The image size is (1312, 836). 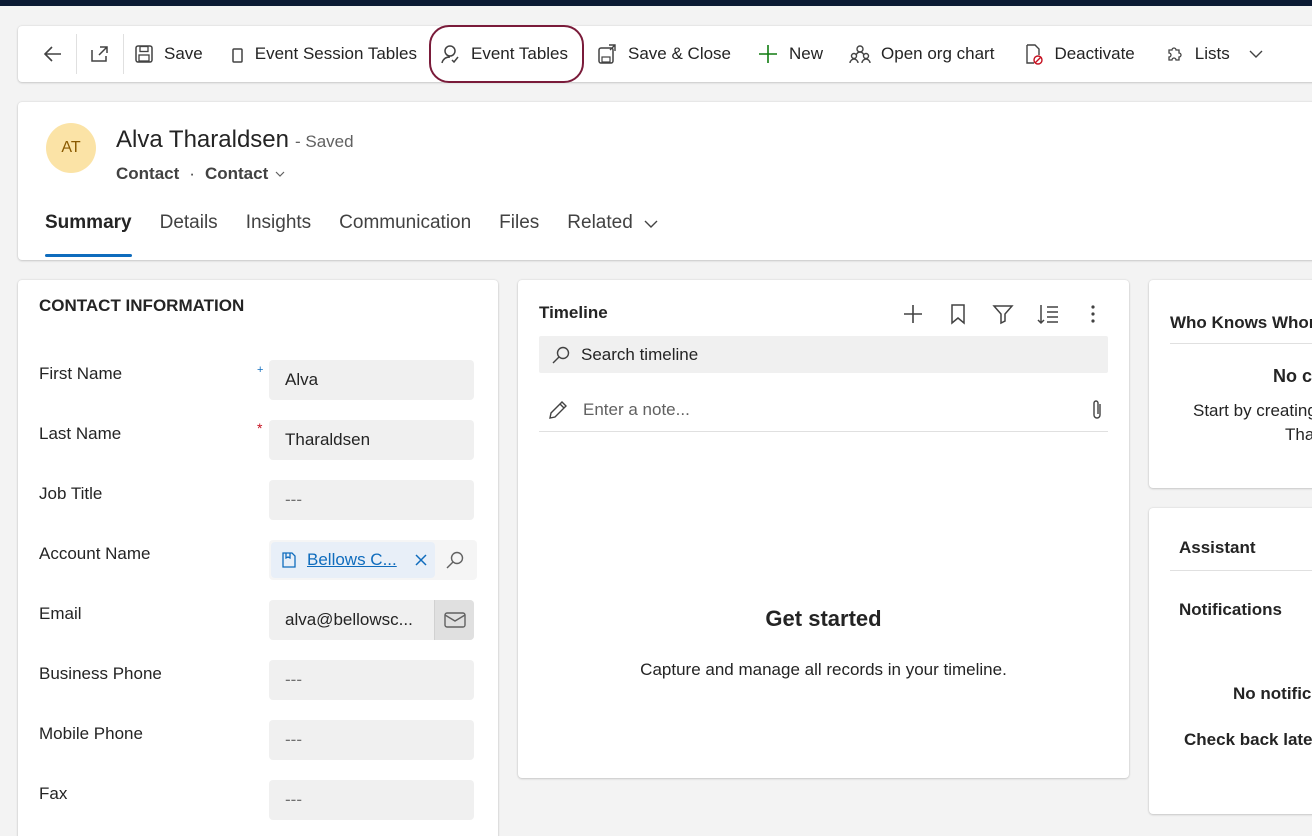 I want to click on save-icon, so click(x=144, y=54).